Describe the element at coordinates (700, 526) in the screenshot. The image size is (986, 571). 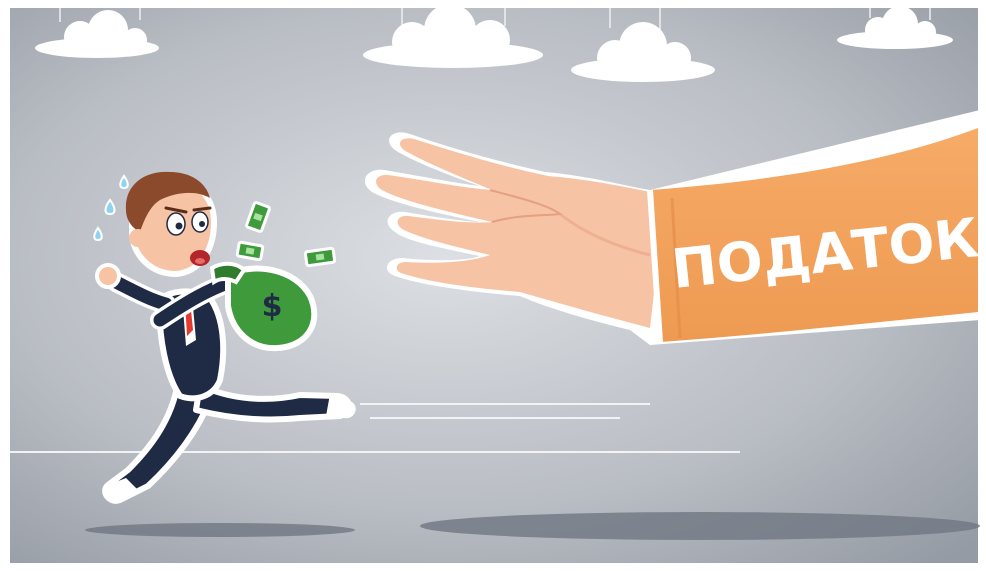
I see `hand-shadow` at that location.